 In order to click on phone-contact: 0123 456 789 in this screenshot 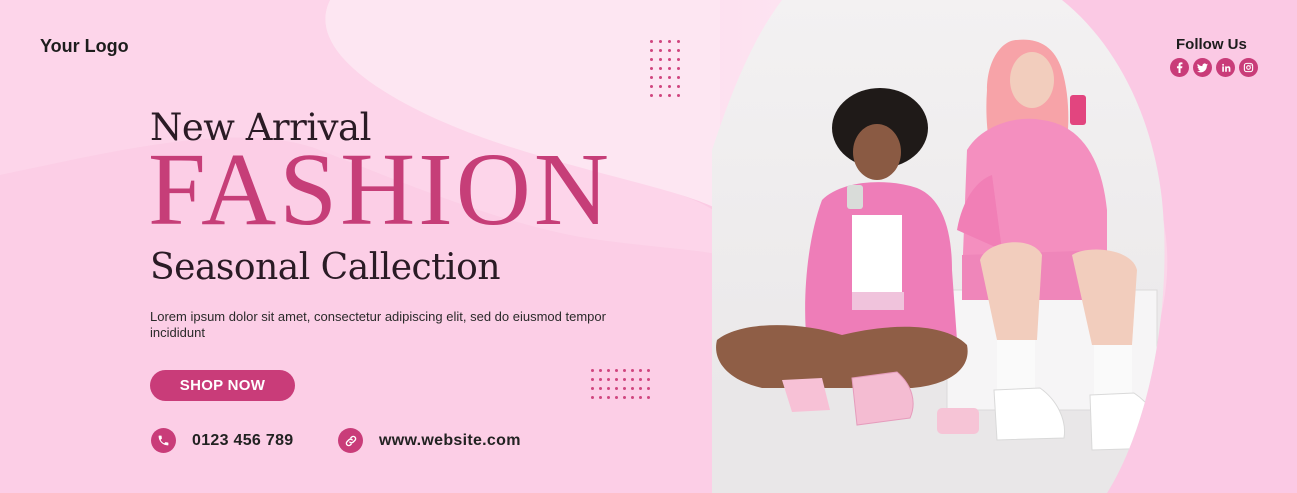, I will do `click(222, 440)`.